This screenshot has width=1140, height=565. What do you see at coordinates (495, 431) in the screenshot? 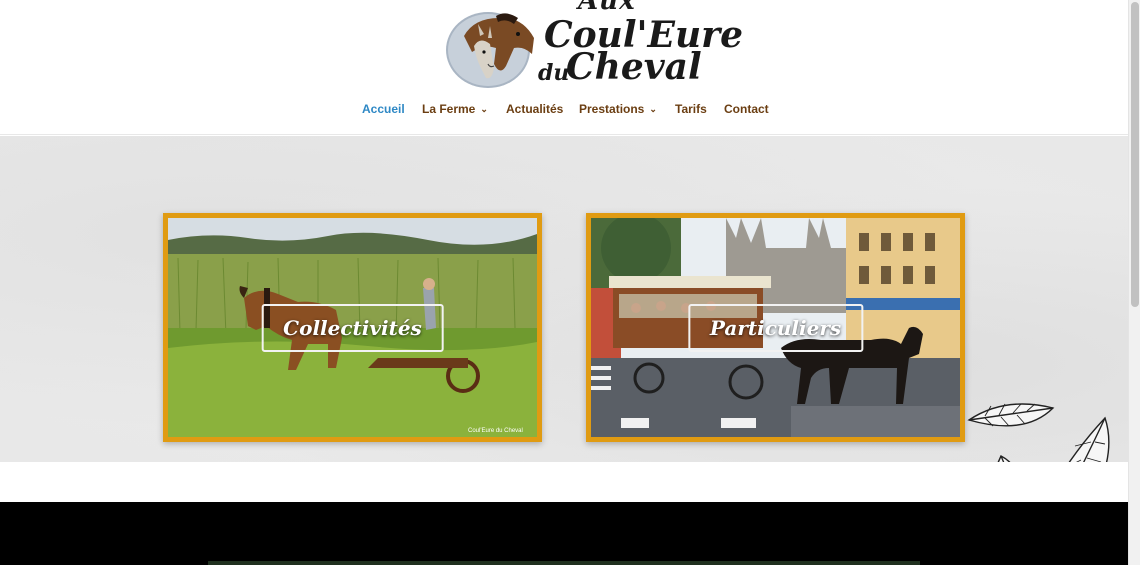
I see `photo-watermark: Coul'Eure du Cheval` at bounding box center [495, 431].